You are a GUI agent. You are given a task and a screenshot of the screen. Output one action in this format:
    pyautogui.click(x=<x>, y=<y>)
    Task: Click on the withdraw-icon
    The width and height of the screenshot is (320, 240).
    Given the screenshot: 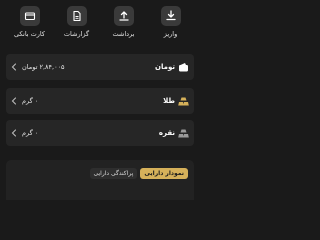 What is the action you would take?
    pyautogui.click(x=123, y=16)
    